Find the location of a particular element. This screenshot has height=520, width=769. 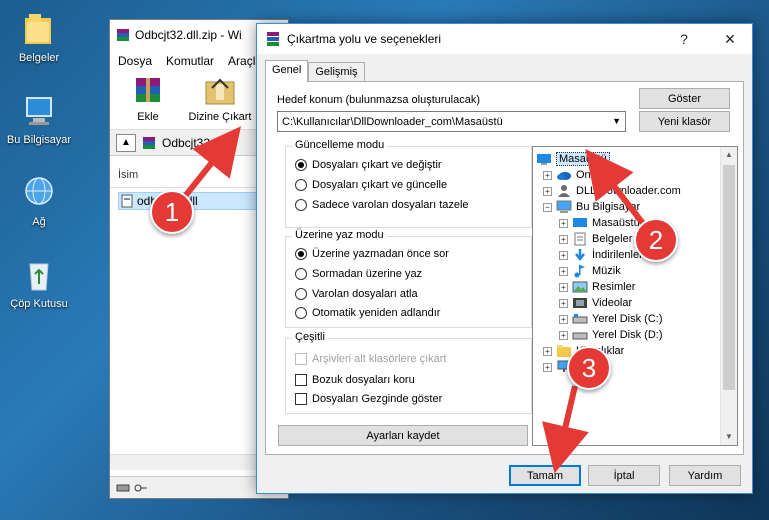

tree-node-downloads: + İndirilenler is located at coordinates (601, 255).